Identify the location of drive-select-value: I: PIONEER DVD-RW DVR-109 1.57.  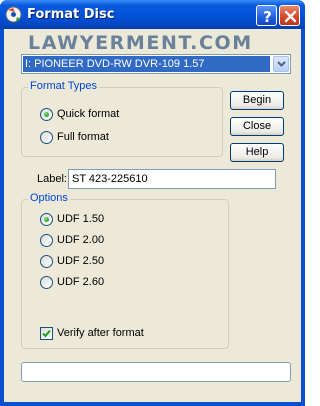
(146, 64).